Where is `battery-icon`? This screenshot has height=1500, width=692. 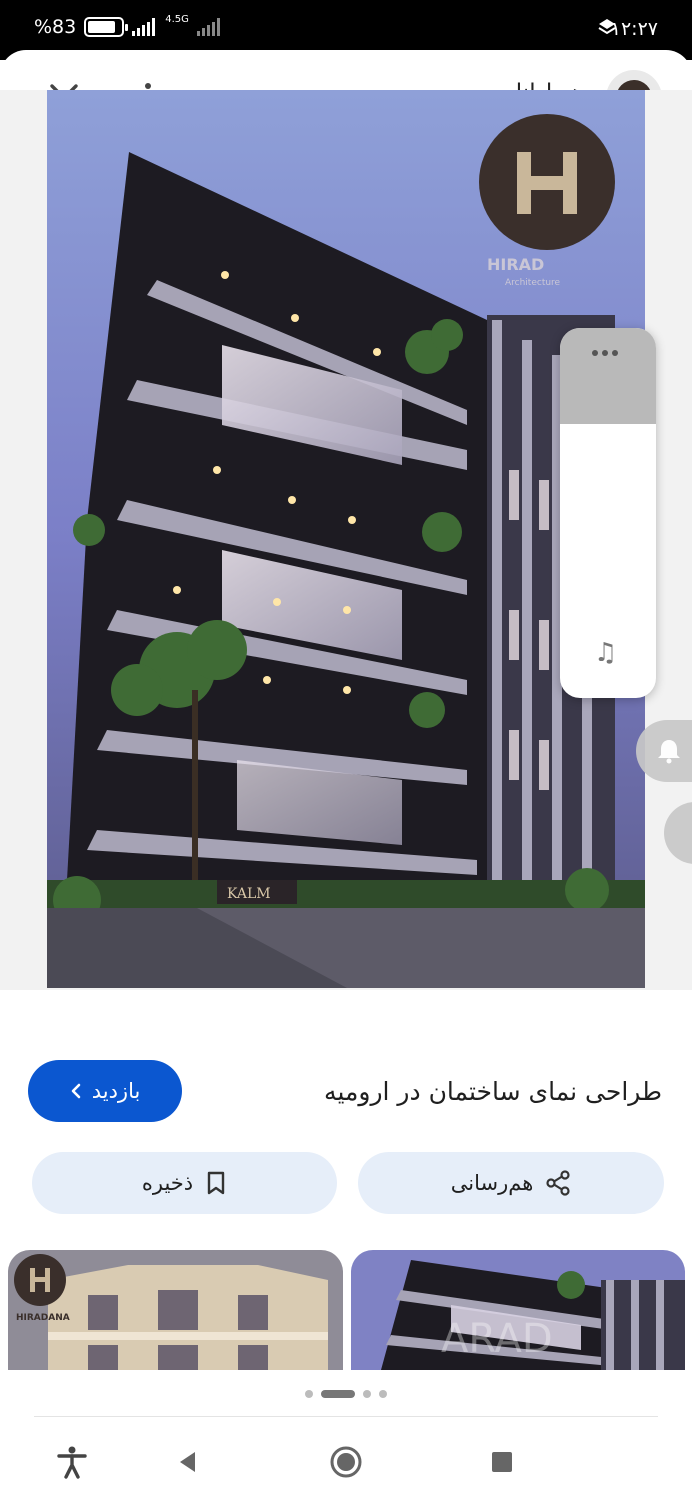 battery-icon is located at coordinates (106, 27).